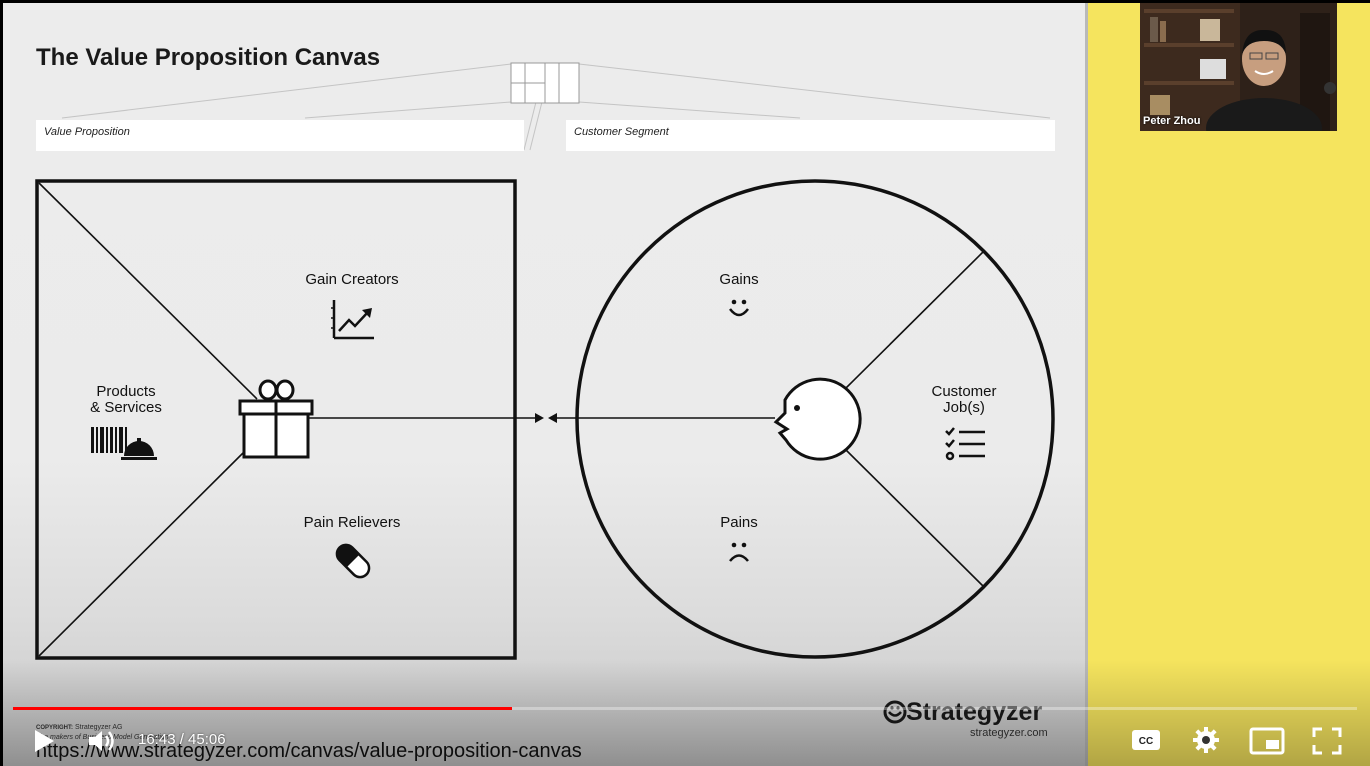 This screenshot has height=766, width=1370. What do you see at coordinates (126, 407) in the screenshot?
I see `products-services-line2: & Services` at bounding box center [126, 407].